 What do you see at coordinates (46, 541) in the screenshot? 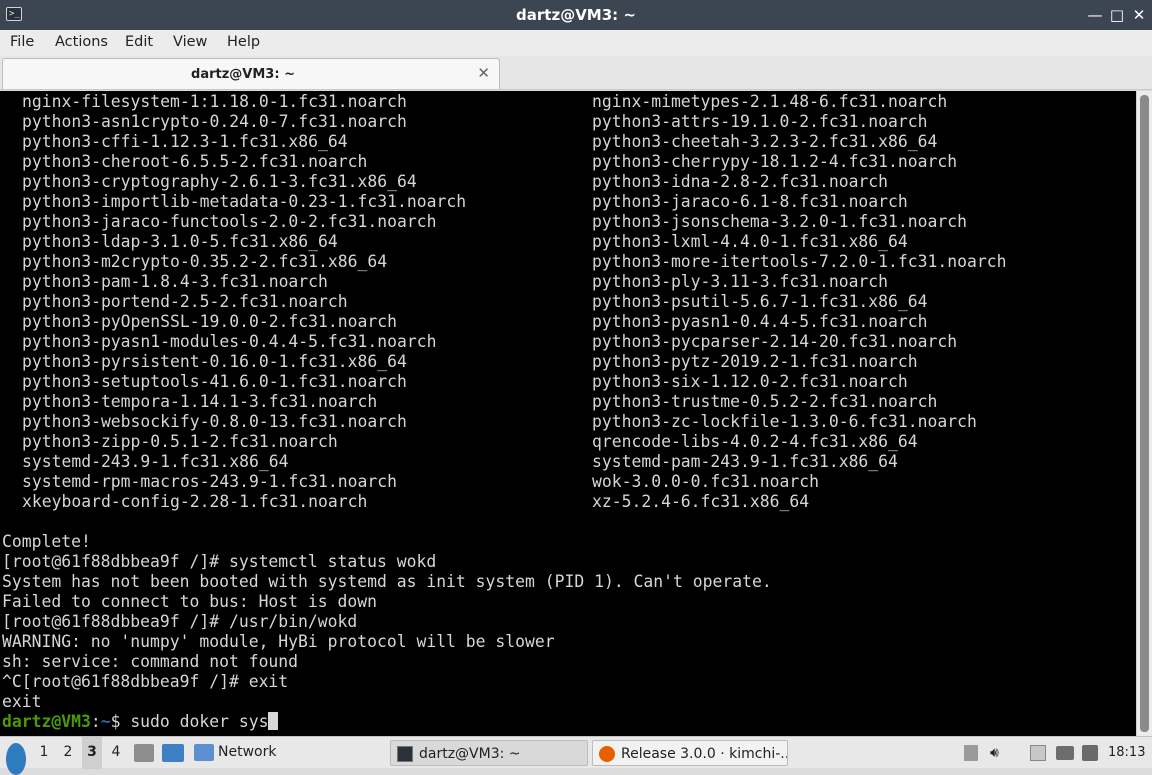
I see `terminal-line: Complete!` at bounding box center [46, 541].